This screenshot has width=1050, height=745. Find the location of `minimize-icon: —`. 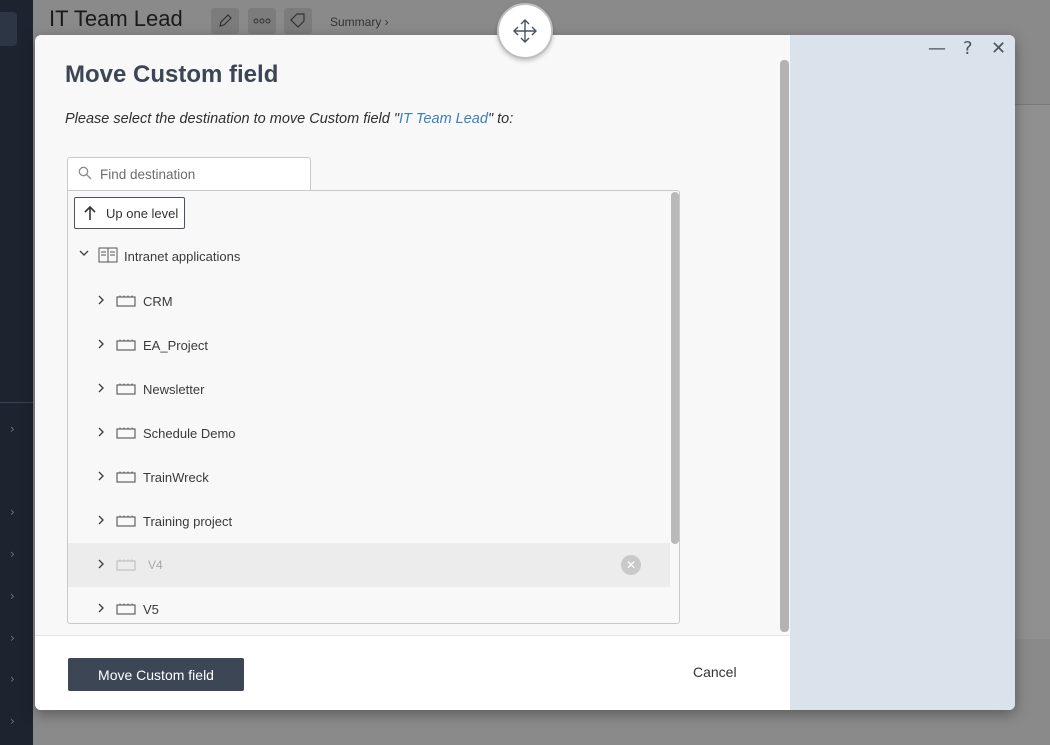

minimize-icon: — is located at coordinates (937, 48).